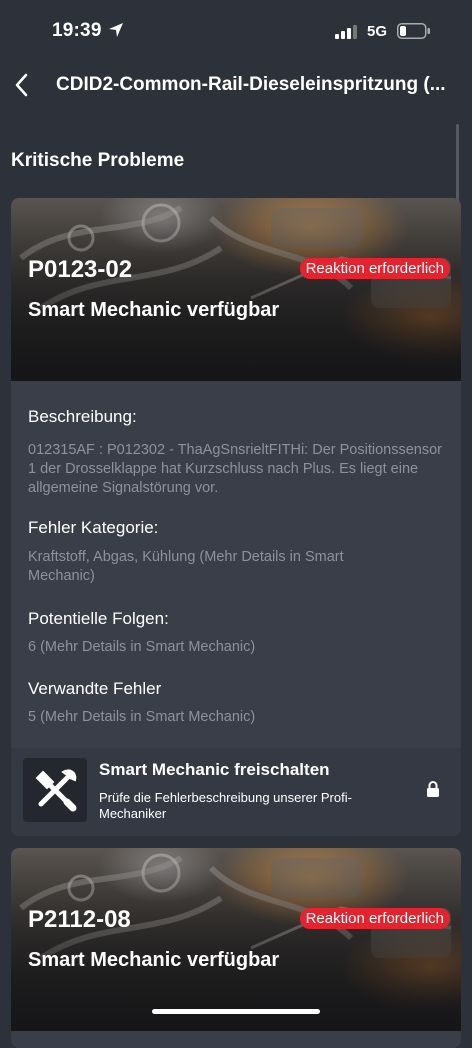 This screenshot has width=472, height=1048. Describe the element at coordinates (77, 30) in the screenshot. I see `status-time: 19:39` at that location.